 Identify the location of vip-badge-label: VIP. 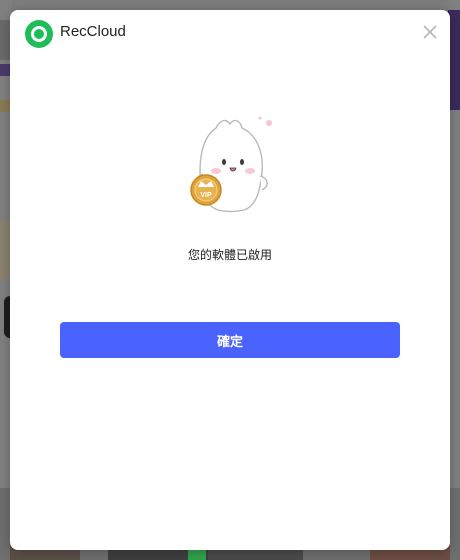
(206, 195).